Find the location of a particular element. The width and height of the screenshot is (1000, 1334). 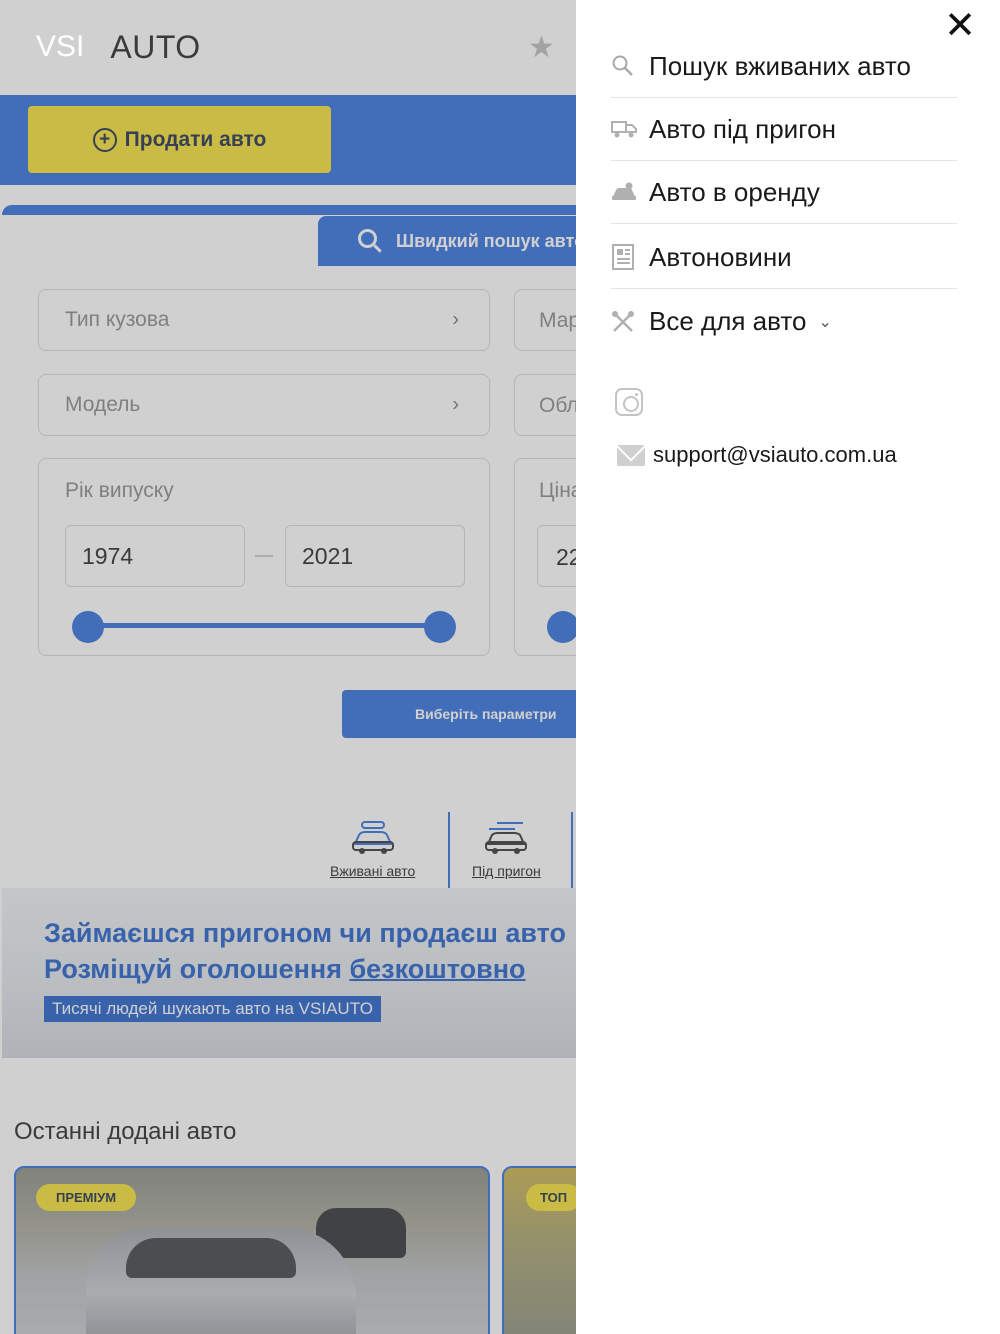

menu-item-label: Автоновини is located at coordinates (720, 256).